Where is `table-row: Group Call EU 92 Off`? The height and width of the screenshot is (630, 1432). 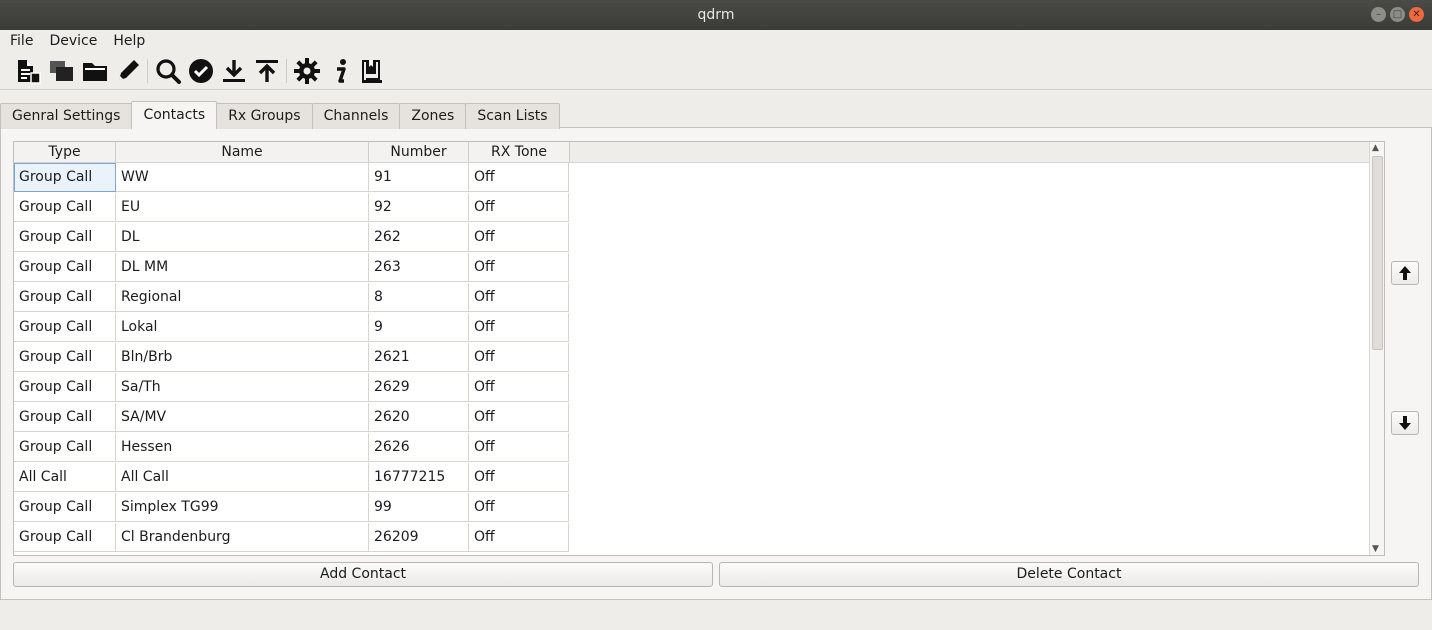
table-row: Group Call EU 92 Off is located at coordinates (291, 208).